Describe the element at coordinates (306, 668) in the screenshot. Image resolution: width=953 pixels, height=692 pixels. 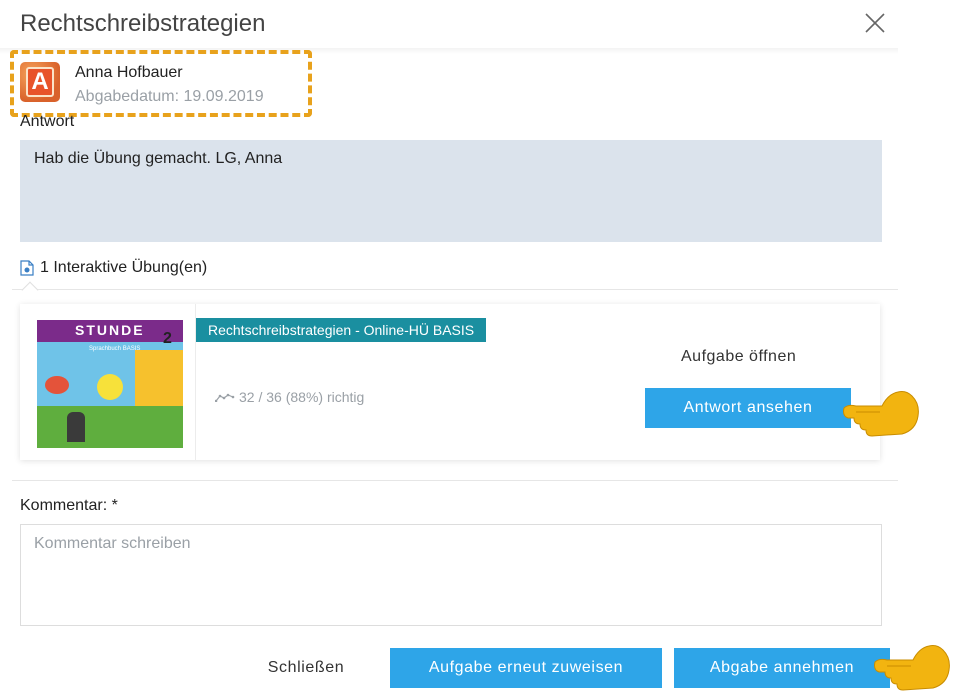
I see `close-dialog-button: Schließen` at that location.